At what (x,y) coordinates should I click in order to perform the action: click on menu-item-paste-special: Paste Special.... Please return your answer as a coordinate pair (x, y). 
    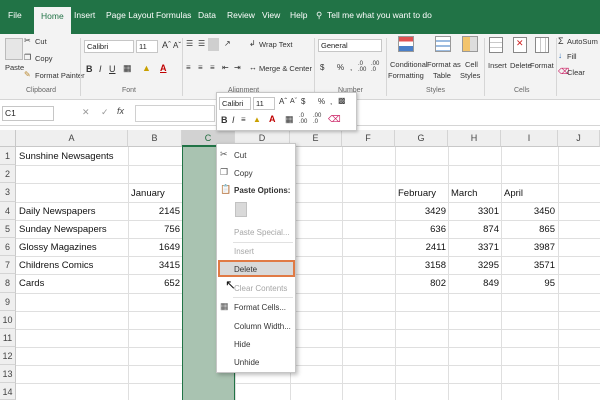
    Looking at the image, I should click on (262, 232).